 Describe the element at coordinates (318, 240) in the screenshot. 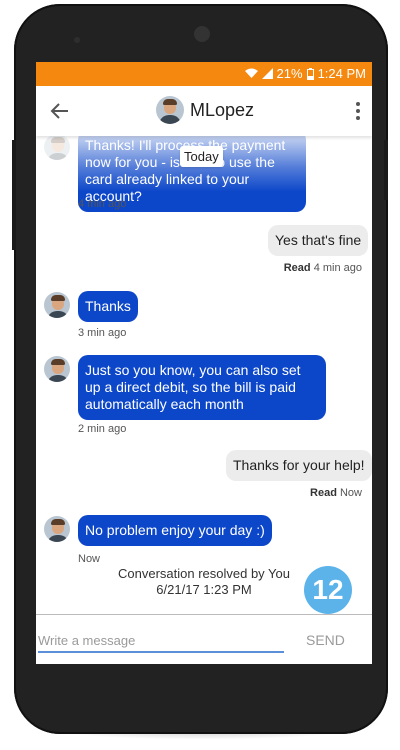

I see `message-bubble-outgoing: Yes that's fine` at that location.